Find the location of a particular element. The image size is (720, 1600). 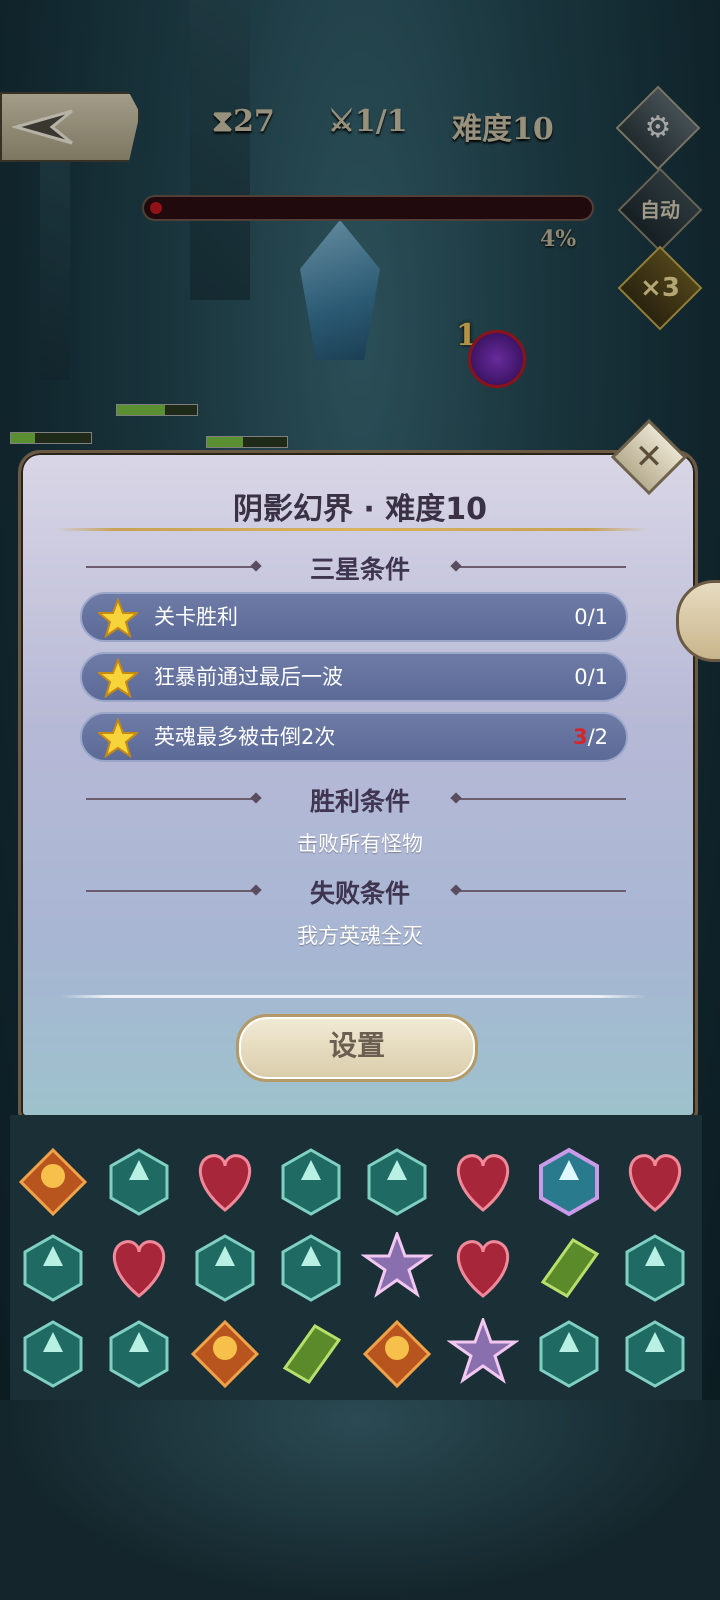

condition-label: 英魂最多被击倒2次 is located at coordinates (245, 737).